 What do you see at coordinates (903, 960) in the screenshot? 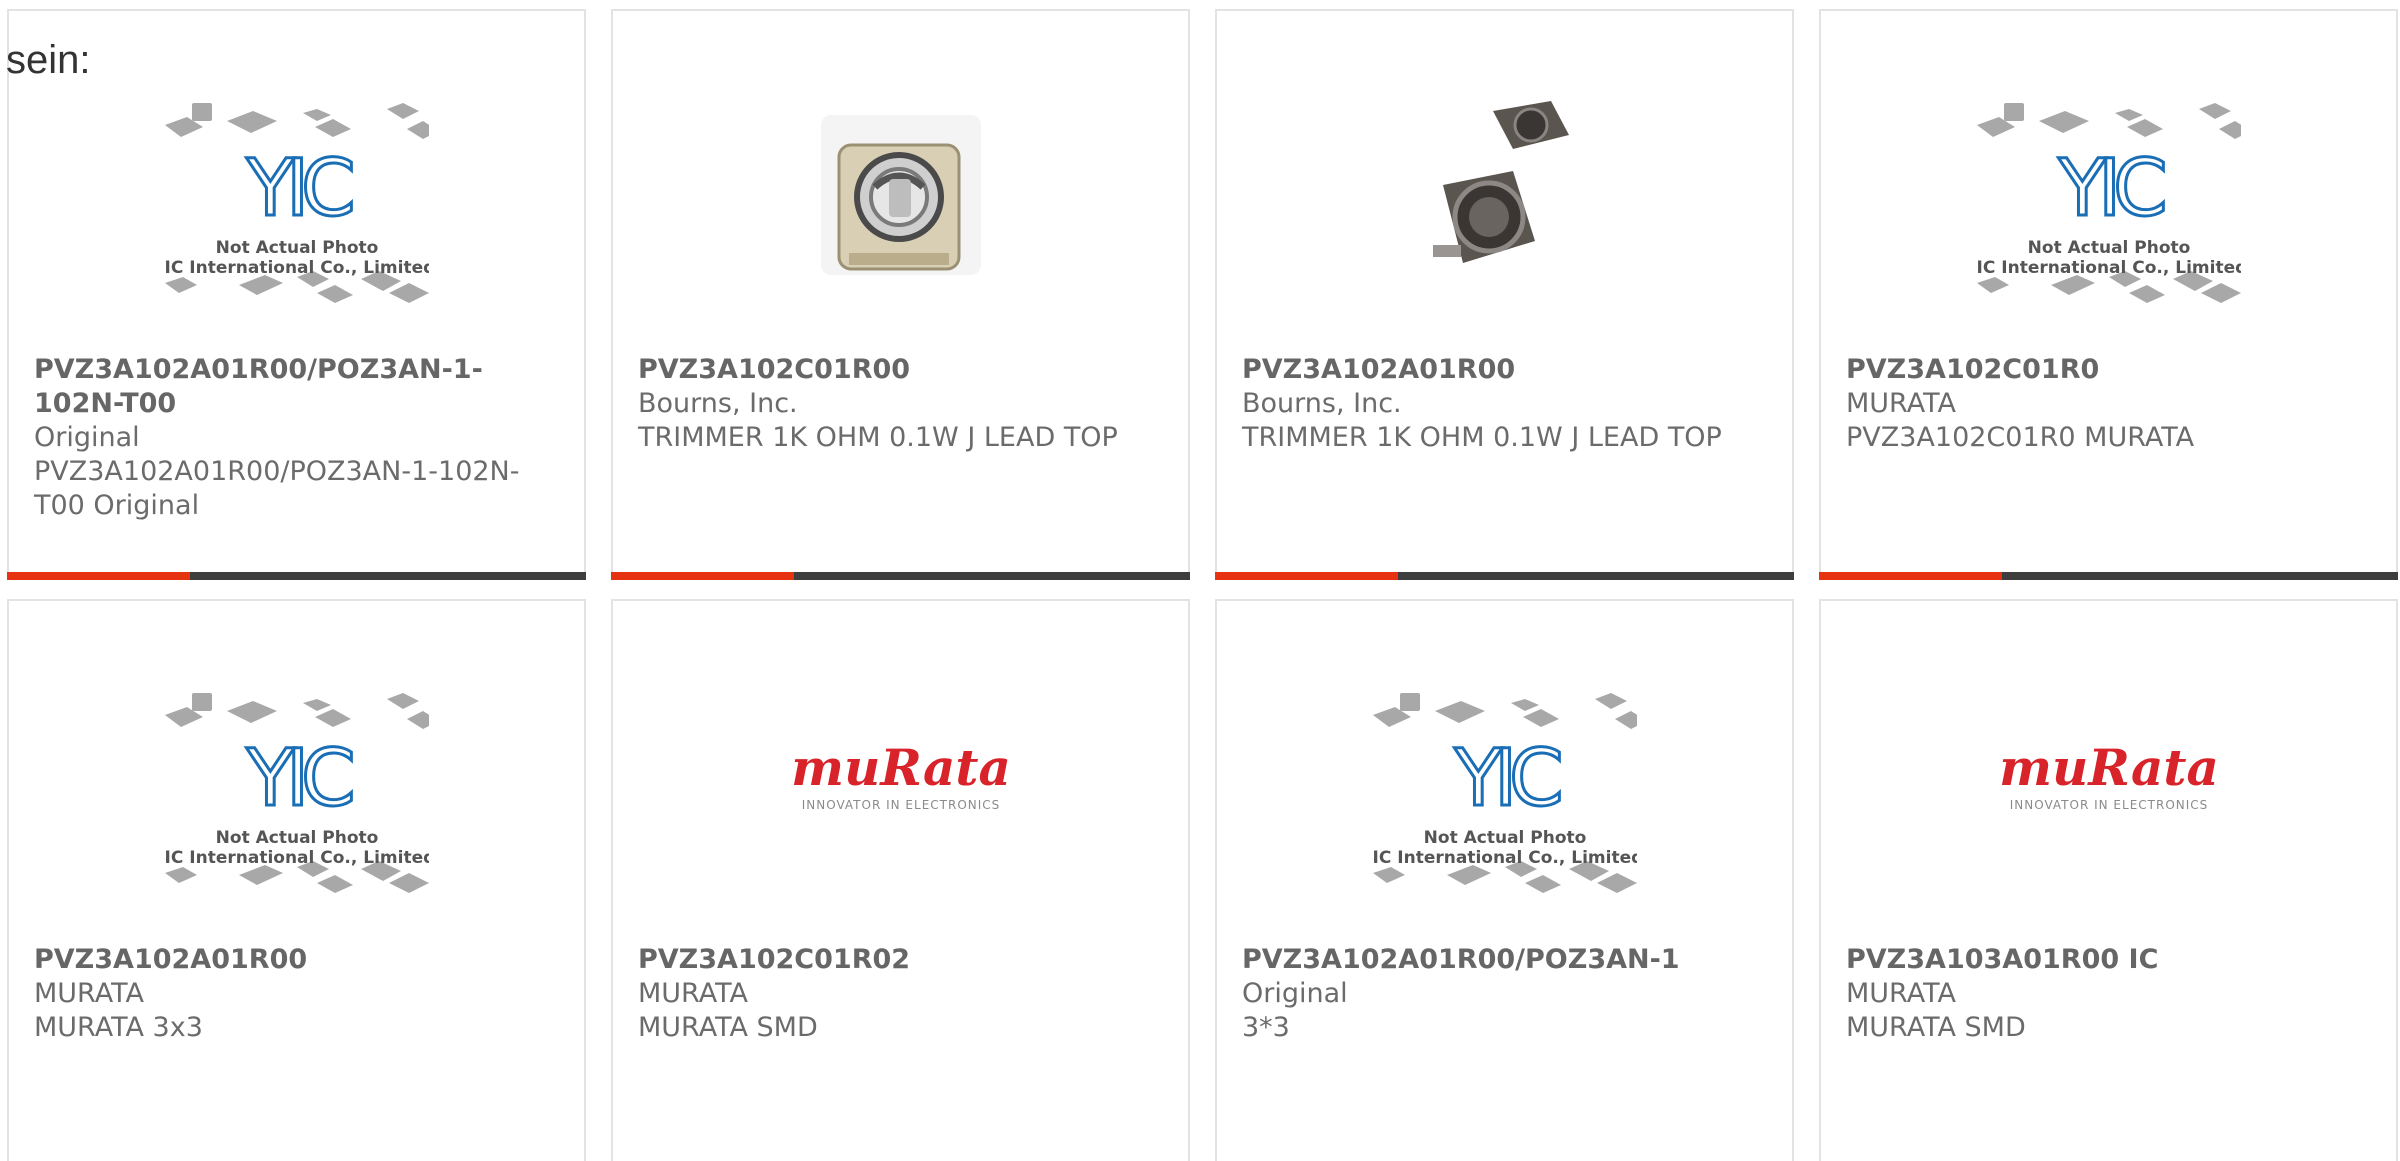
I see `part-number: PVZ3A102C01R02` at bounding box center [903, 960].